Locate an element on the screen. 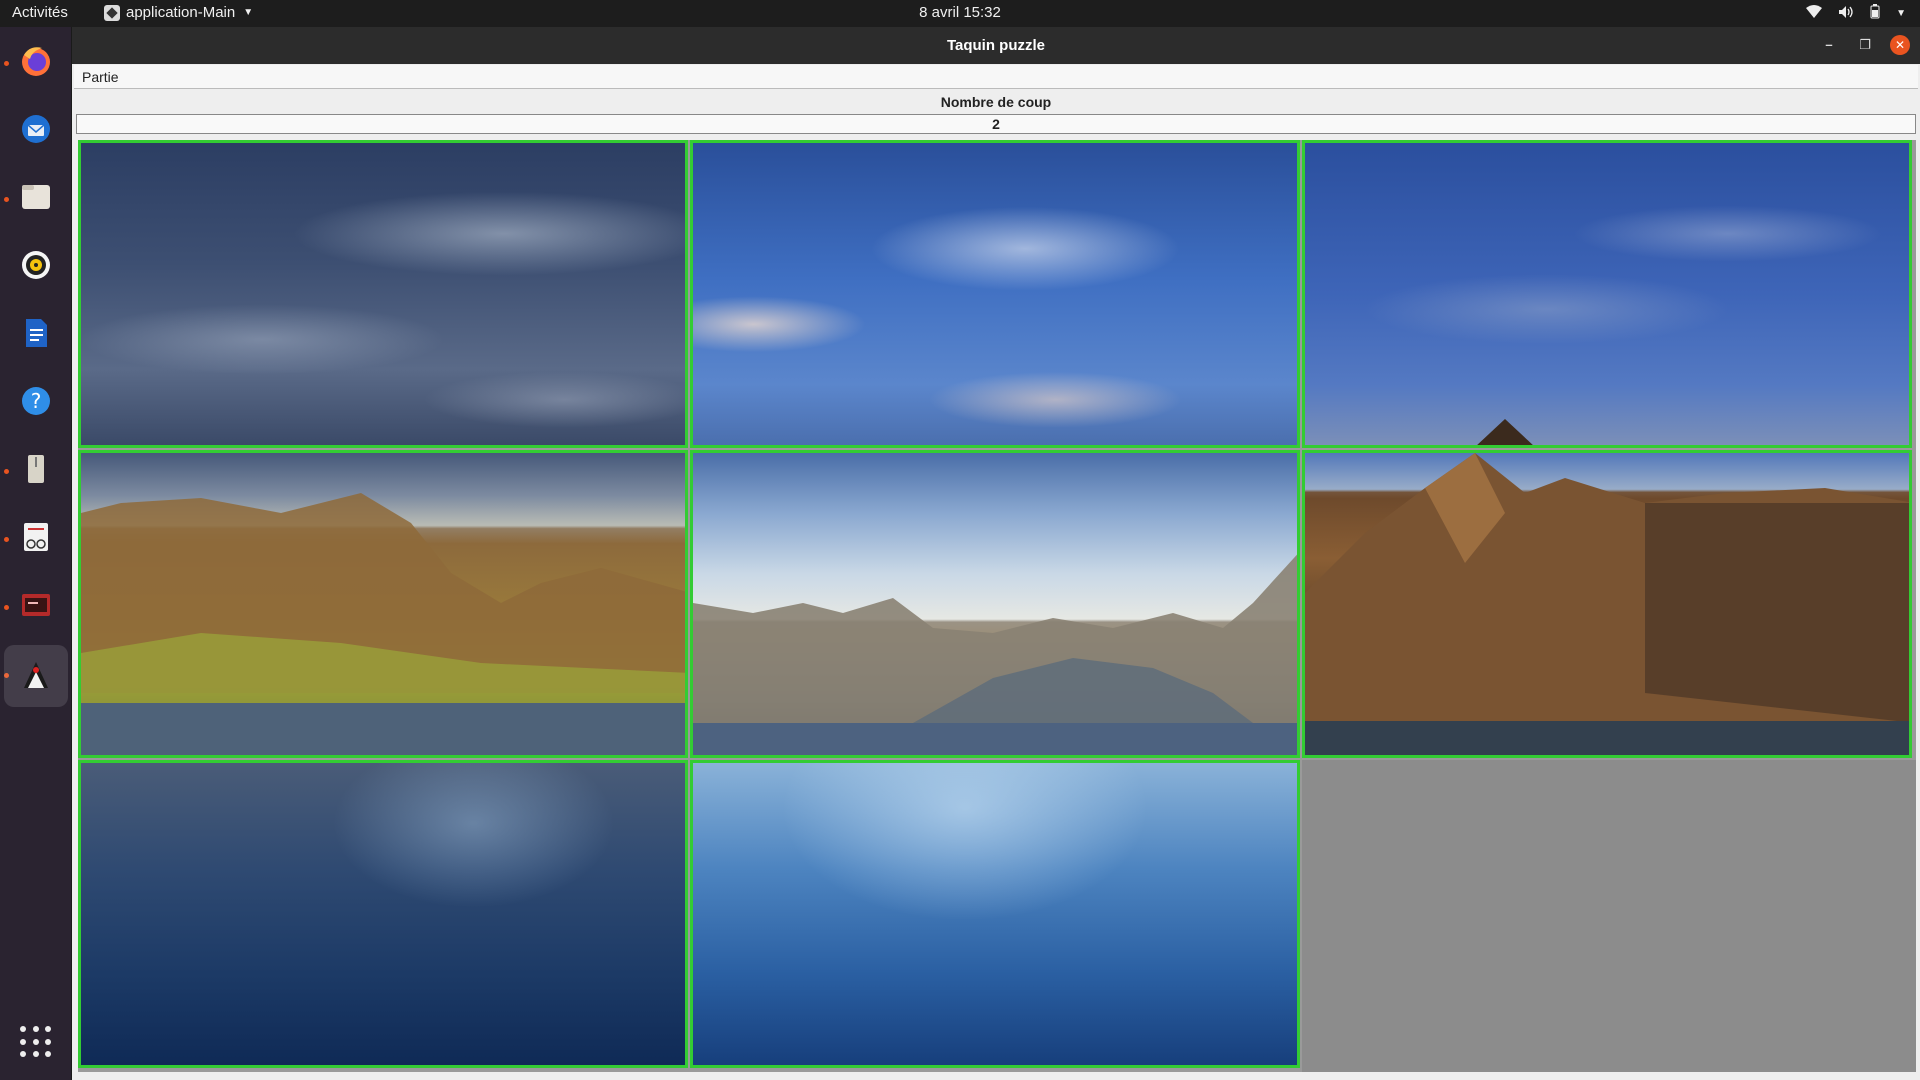 This screenshot has height=1080, width=1920. window-title: Taquin puzzle is located at coordinates (996, 45).